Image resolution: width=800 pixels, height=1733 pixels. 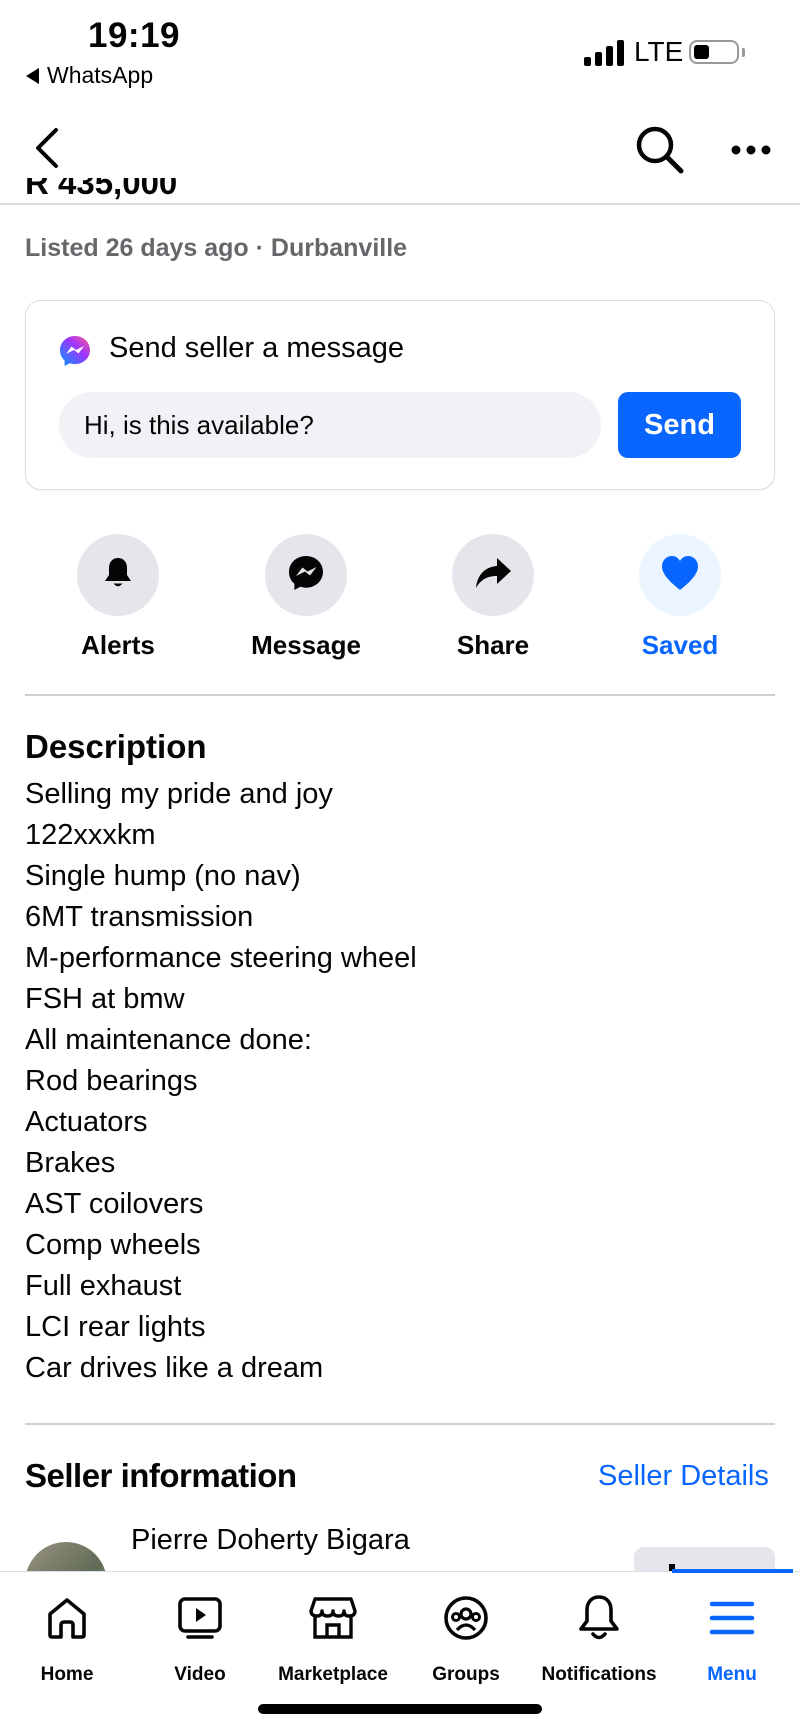 I want to click on share-arrow-icon, so click(x=493, y=575).